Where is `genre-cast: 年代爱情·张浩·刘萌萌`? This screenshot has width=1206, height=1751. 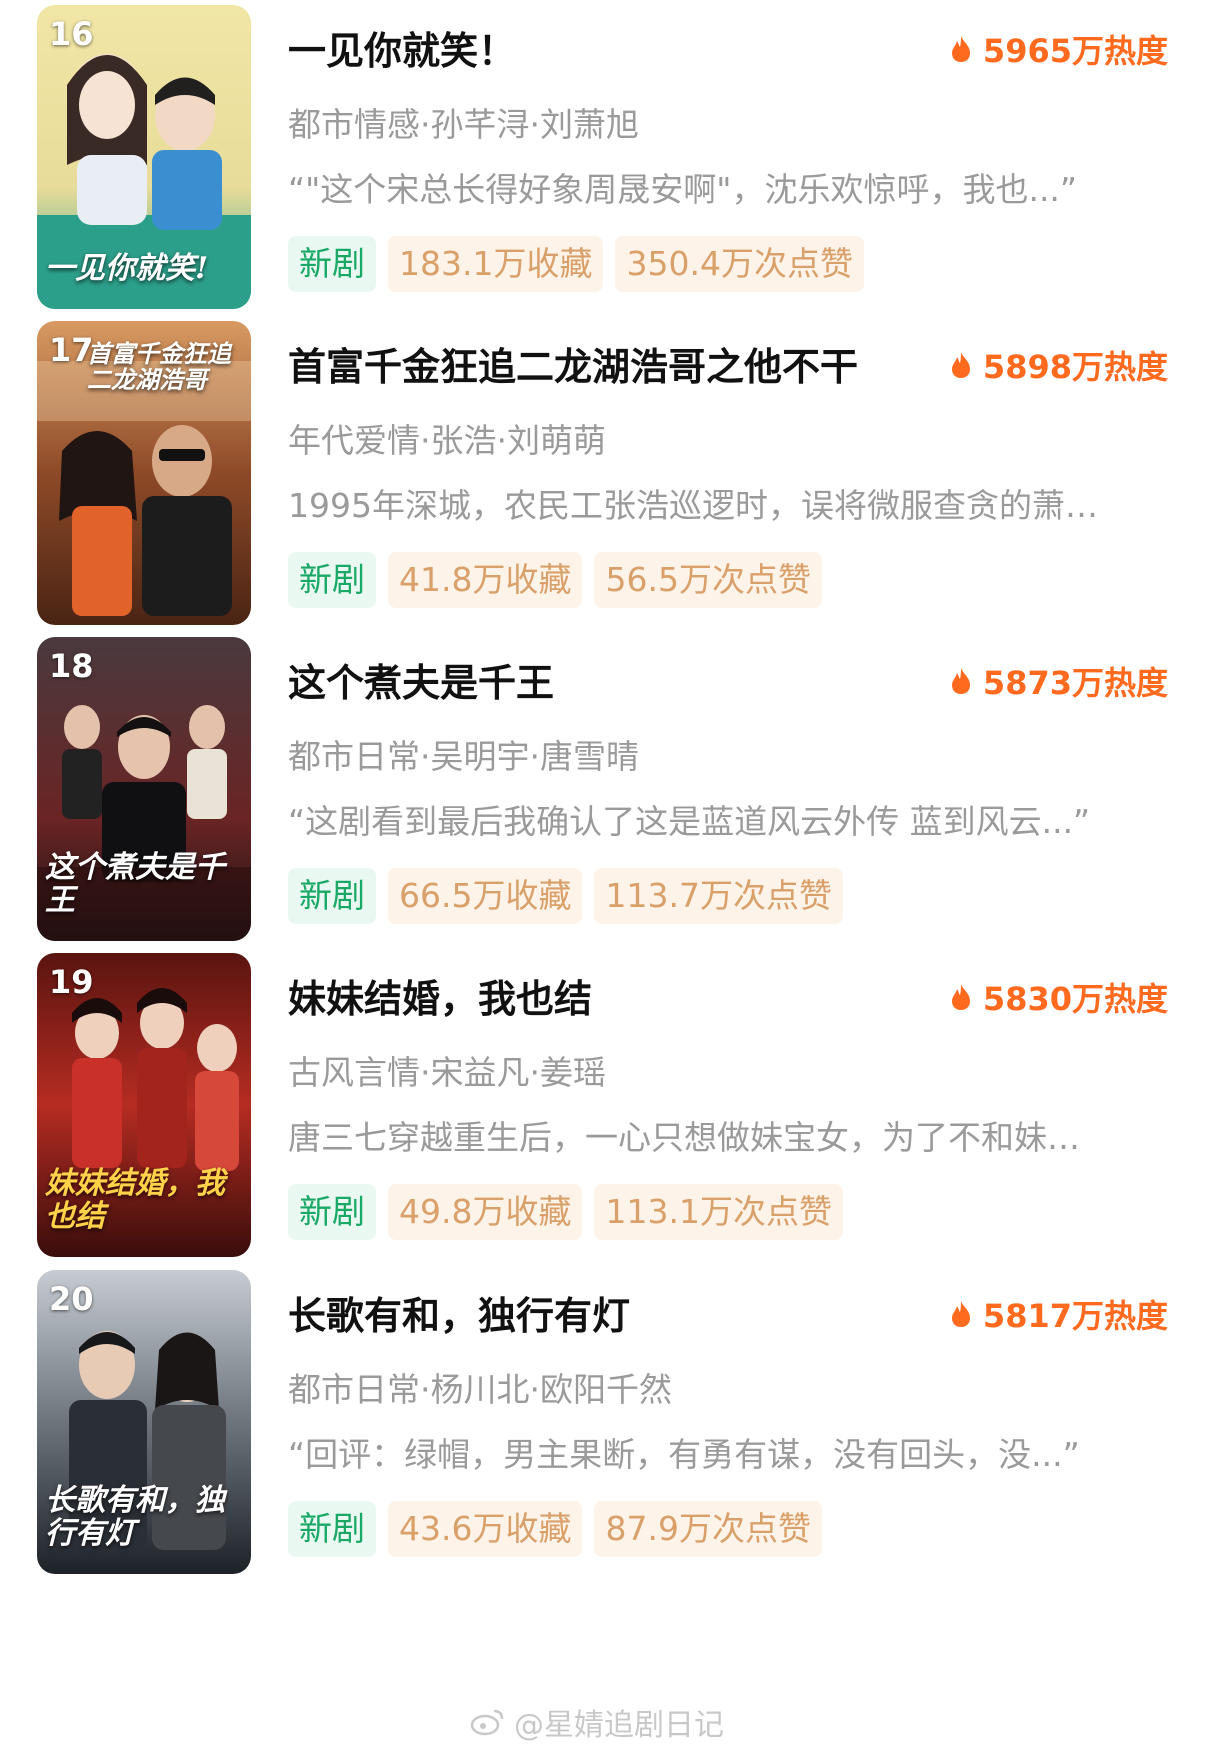 genre-cast: 年代爱情·张浩·刘萌萌 is located at coordinates (447, 440).